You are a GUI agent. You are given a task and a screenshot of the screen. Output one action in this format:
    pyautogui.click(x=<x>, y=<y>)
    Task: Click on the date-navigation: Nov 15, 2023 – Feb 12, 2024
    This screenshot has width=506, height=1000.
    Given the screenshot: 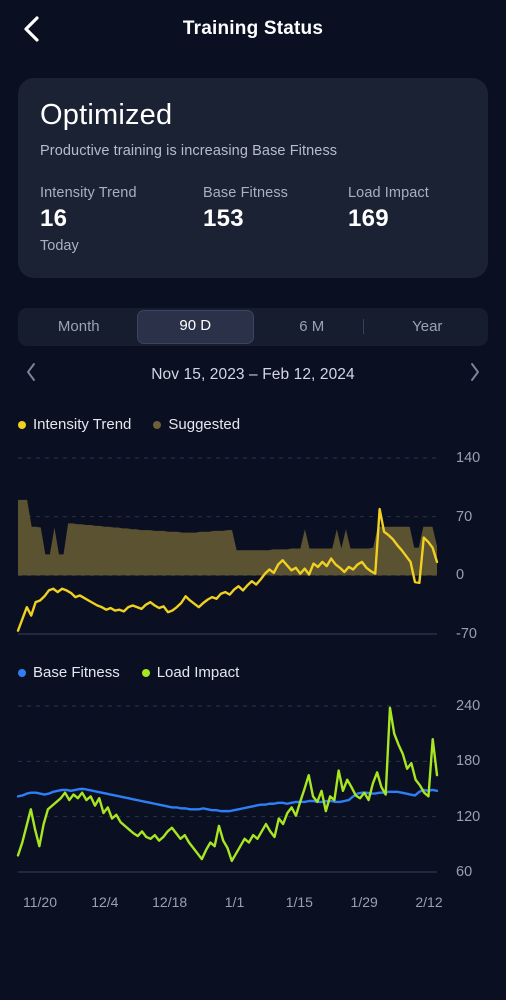 What is the action you would take?
    pyautogui.click(x=253, y=375)
    